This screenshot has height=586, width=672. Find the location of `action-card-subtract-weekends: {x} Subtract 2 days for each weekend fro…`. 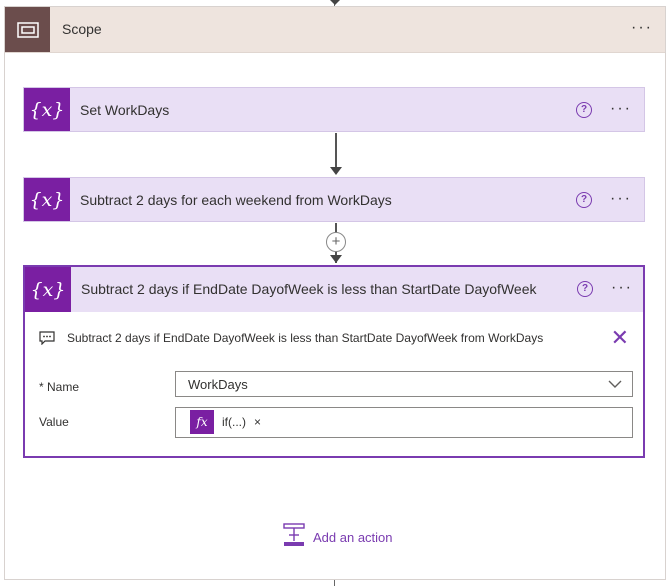

action-card-subtract-weekends: {x} Subtract 2 days for each weekend fro… is located at coordinates (334, 199).